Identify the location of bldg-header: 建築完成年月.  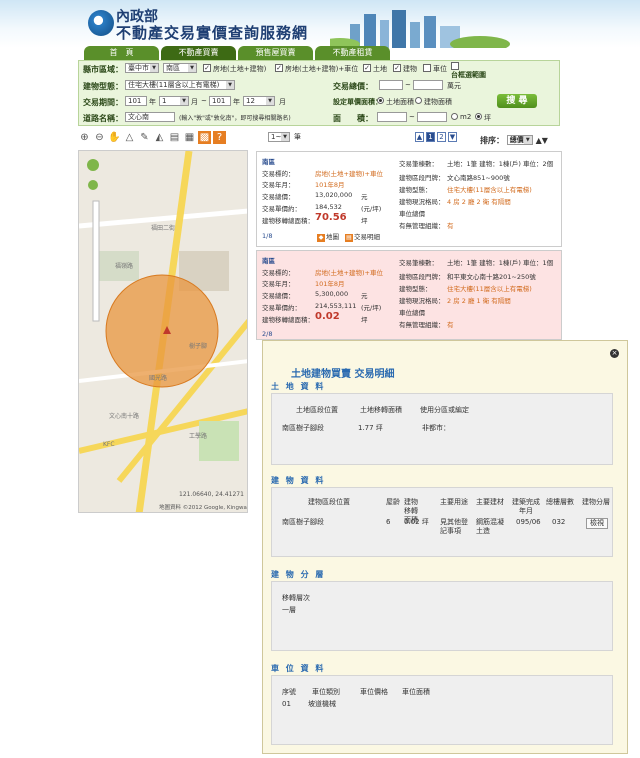
(526, 506).